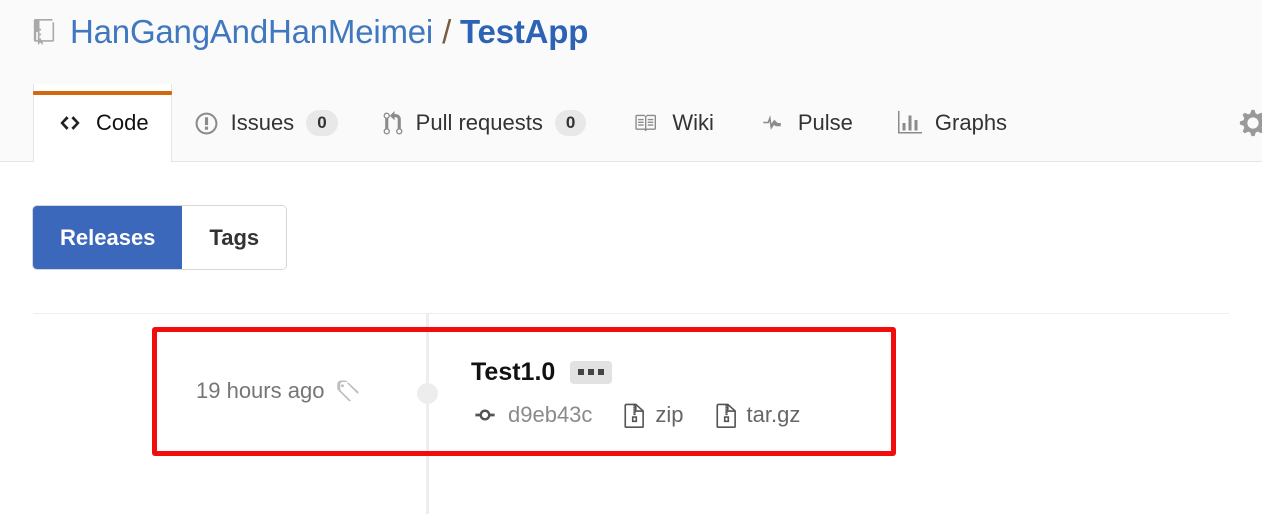  Describe the element at coordinates (44, 32) in the screenshot. I see `repo-book-icon` at that location.